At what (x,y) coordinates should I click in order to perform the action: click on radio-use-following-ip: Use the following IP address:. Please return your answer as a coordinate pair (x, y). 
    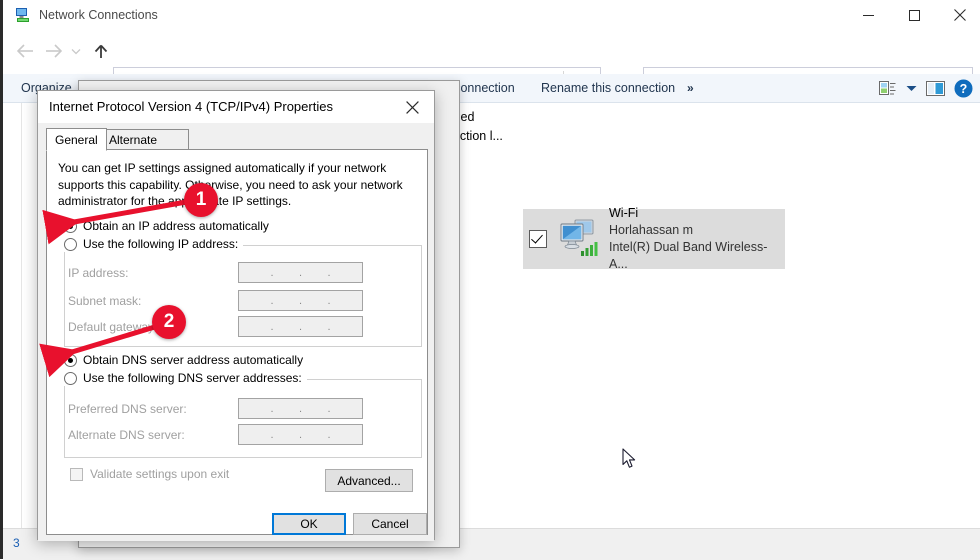
    Looking at the image, I should click on (154, 244).